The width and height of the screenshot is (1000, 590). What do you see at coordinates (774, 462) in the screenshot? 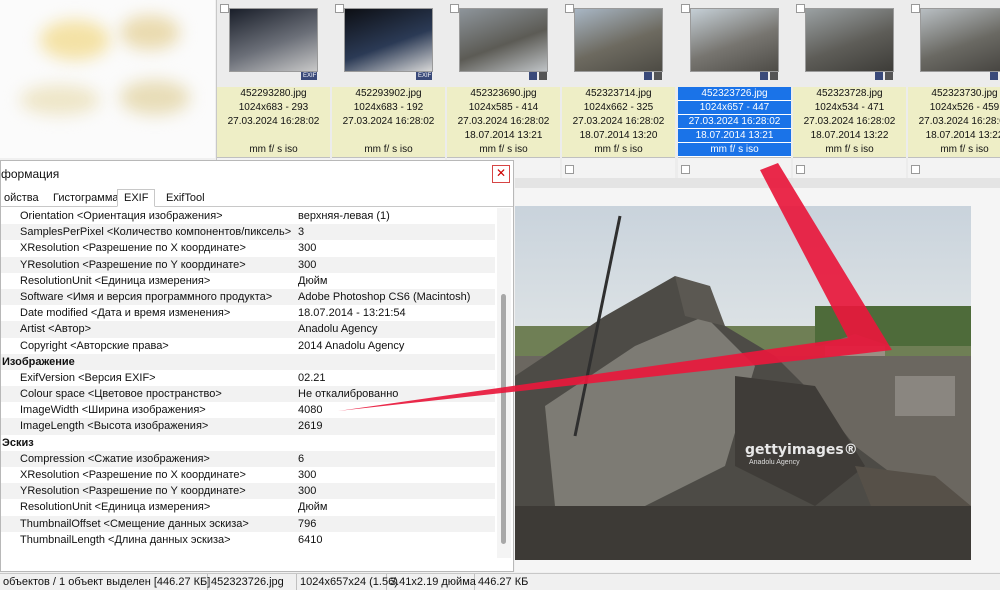
I see `watermark-credit: Anadolu Agency` at bounding box center [774, 462].